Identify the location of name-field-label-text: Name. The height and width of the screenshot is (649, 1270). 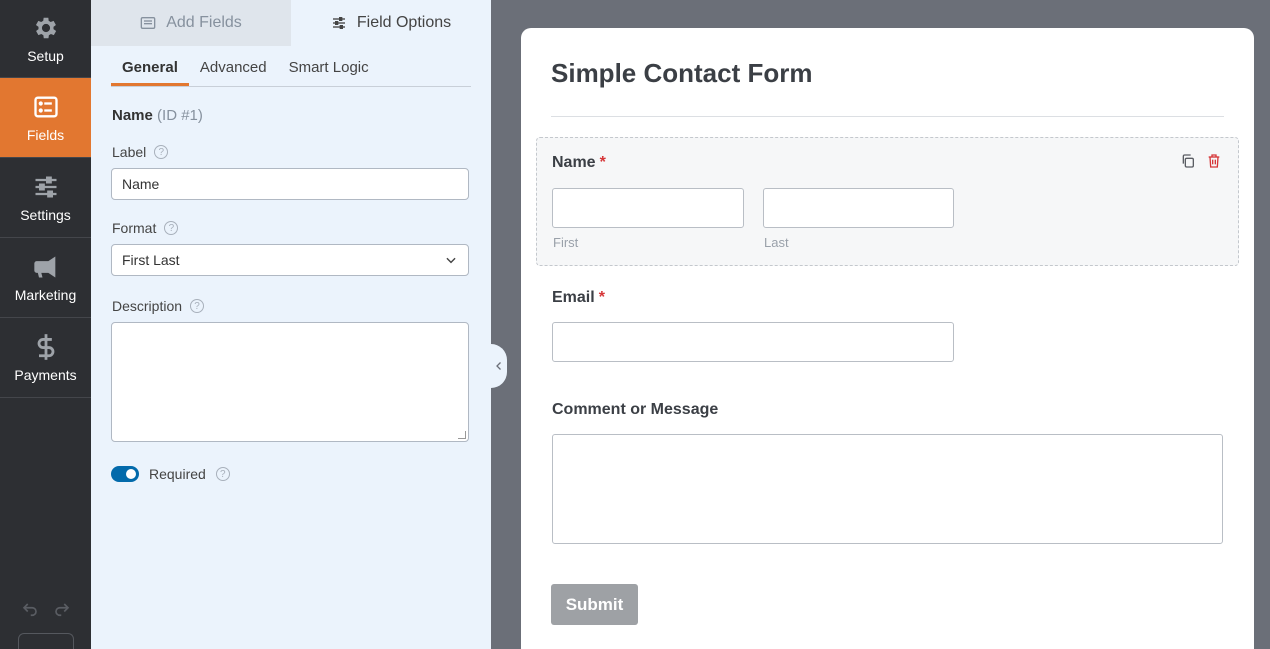
(574, 162).